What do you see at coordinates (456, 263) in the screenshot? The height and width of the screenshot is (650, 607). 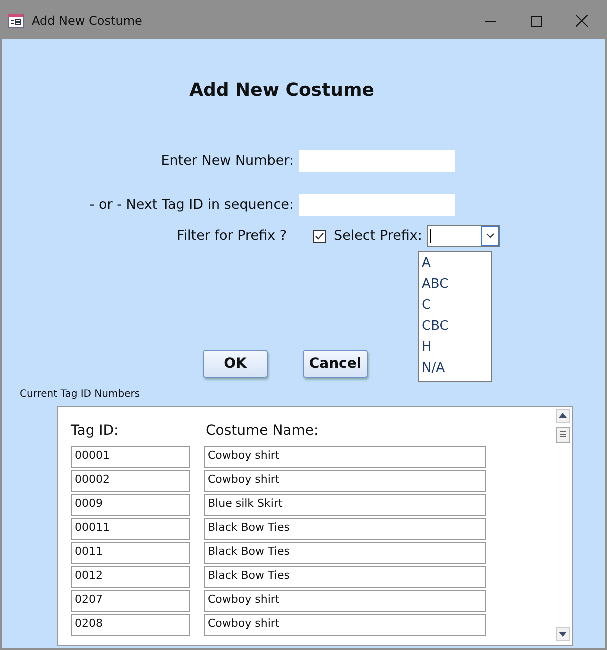 I see `dropdown-option: A` at bounding box center [456, 263].